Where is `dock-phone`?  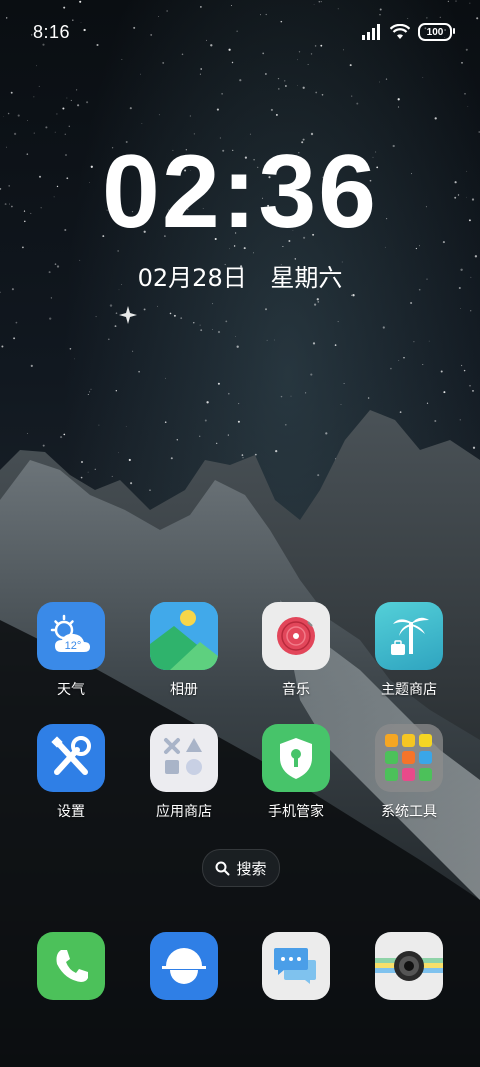 dock-phone is located at coordinates (71, 966).